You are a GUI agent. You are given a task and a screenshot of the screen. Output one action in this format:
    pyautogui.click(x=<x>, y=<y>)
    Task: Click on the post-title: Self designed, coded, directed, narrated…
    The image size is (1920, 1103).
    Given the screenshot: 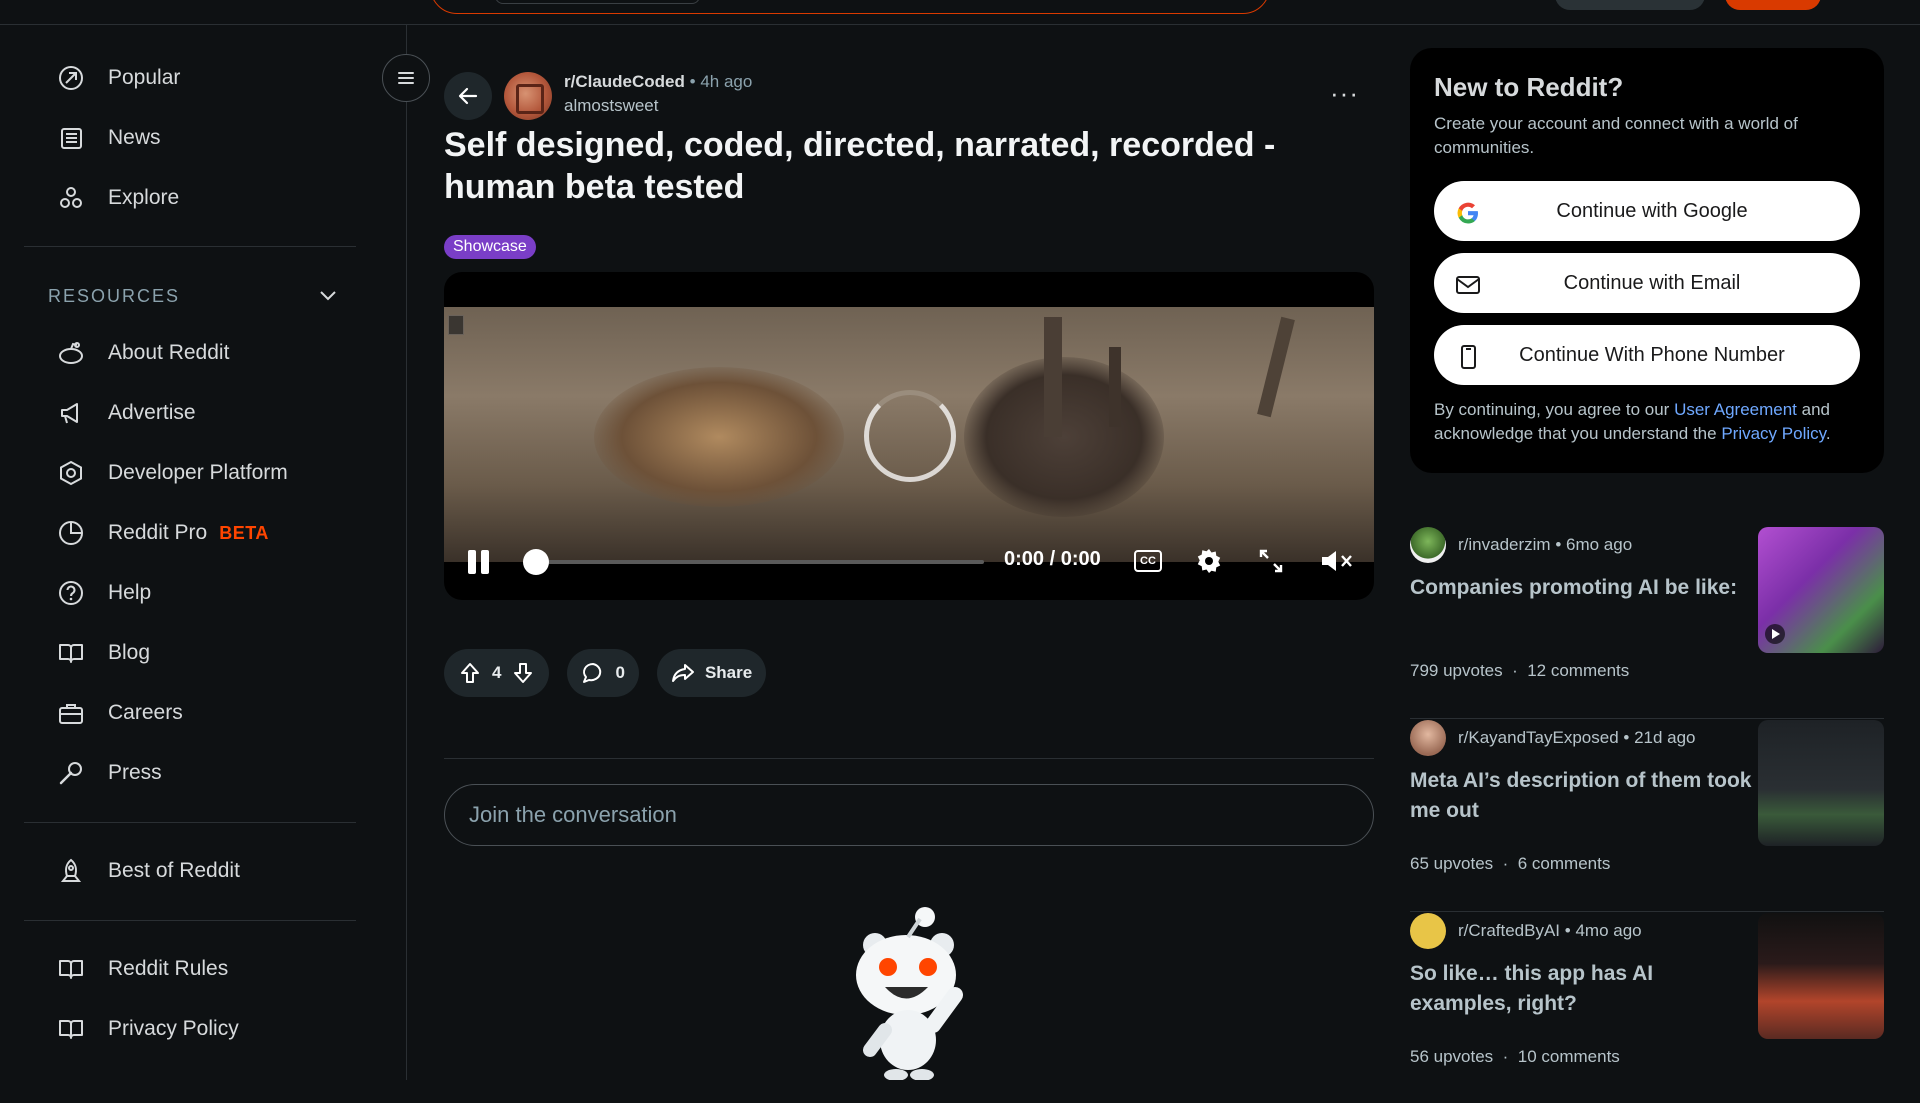 What is the action you would take?
    pyautogui.click(x=860, y=166)
    